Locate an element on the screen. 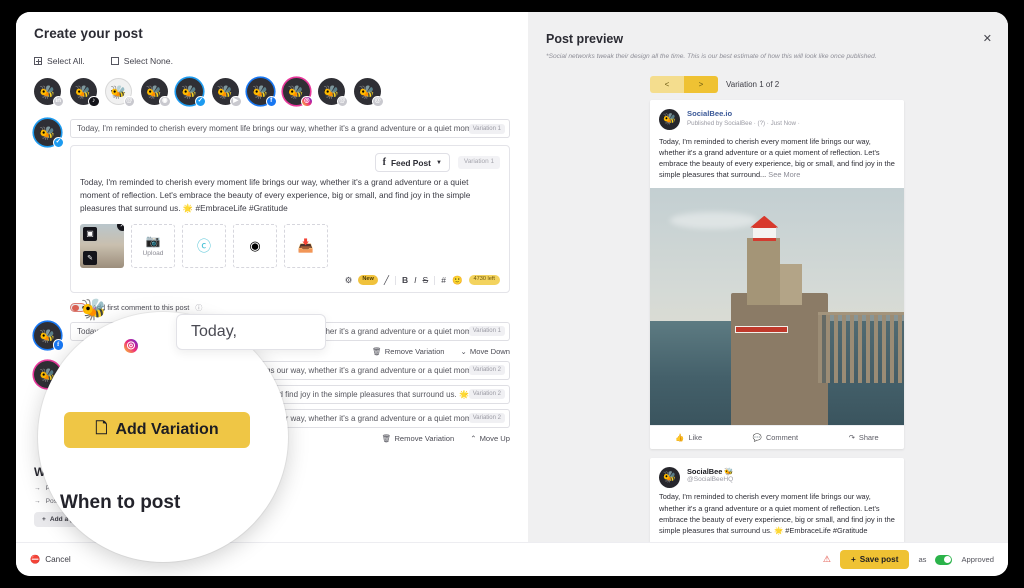 This screenshot has height=588, width=1024. feed-post-dropdown: f Feed Post ▼ is located at coordinates (412, 162).